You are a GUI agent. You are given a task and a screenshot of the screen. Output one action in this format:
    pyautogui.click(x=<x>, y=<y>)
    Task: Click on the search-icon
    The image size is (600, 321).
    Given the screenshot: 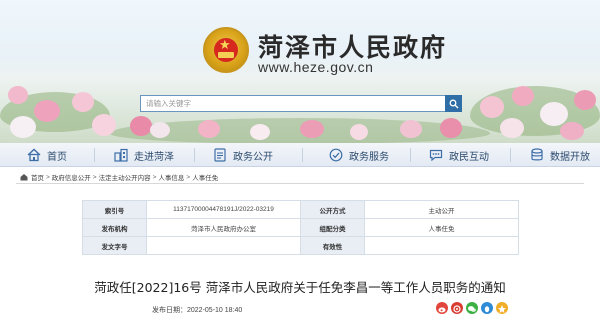 What is the action you would take?
    pyautogui.click(x=454, y=104)
    